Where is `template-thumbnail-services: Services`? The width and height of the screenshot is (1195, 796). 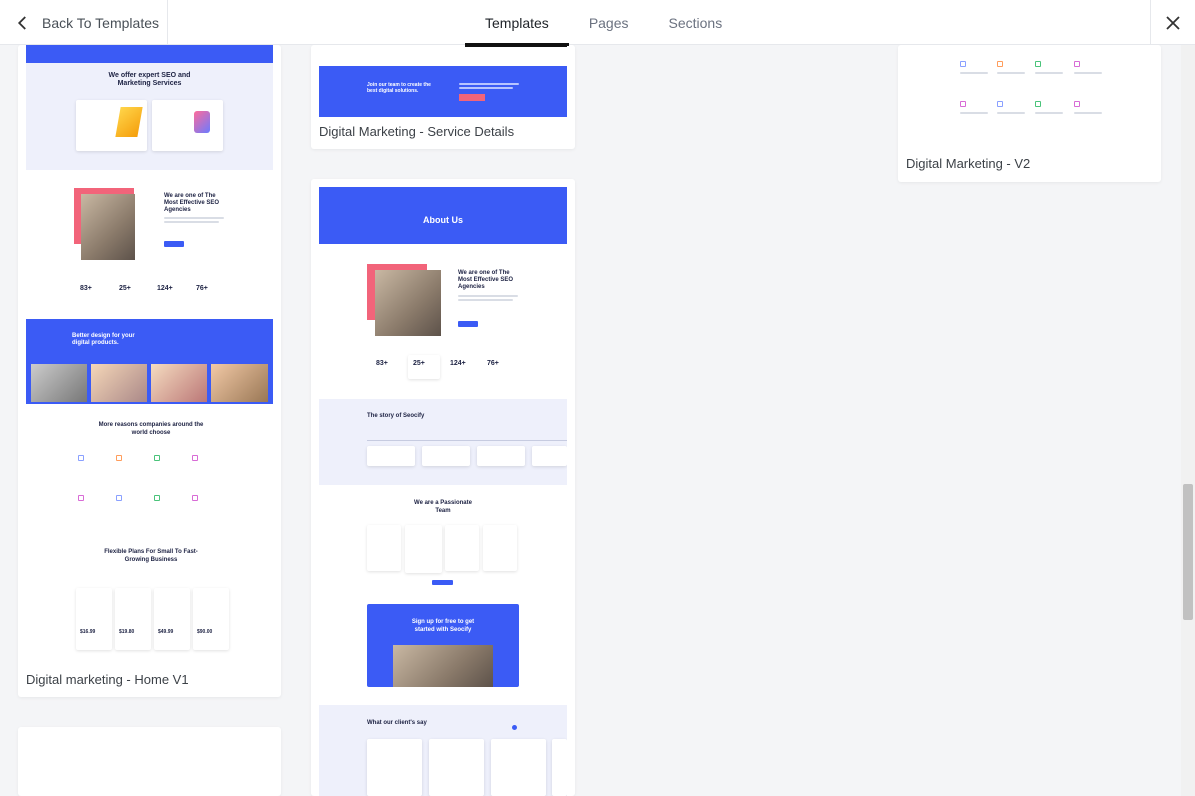 template-thumbnail-services: Services is located at coordinates (149, 765).